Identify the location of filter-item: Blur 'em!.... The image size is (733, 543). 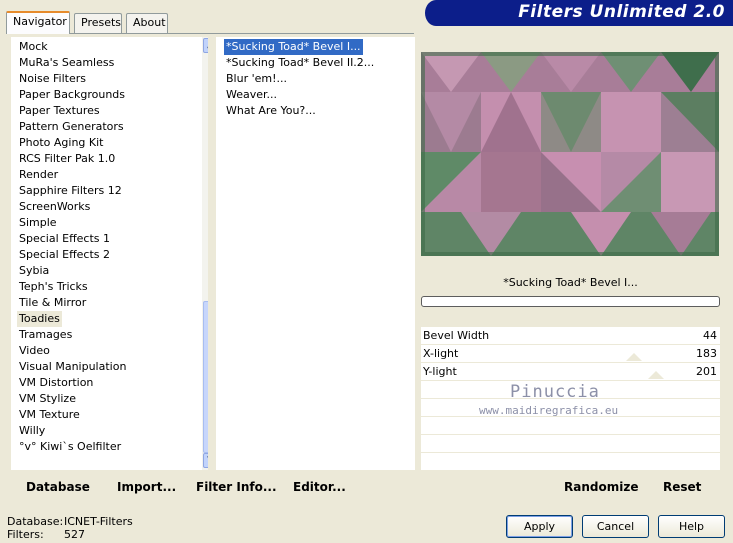
(256, 79).